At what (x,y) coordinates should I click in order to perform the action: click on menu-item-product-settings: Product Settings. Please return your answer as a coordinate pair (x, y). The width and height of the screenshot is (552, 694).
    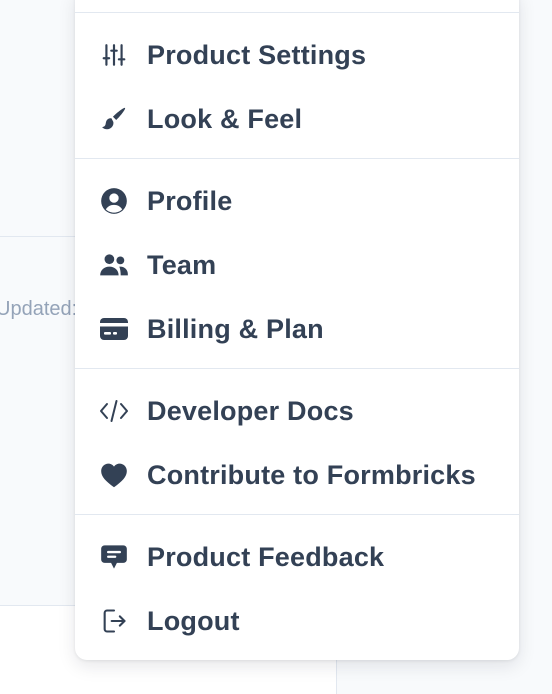
    Looking at the image, I should click on (297, 54).